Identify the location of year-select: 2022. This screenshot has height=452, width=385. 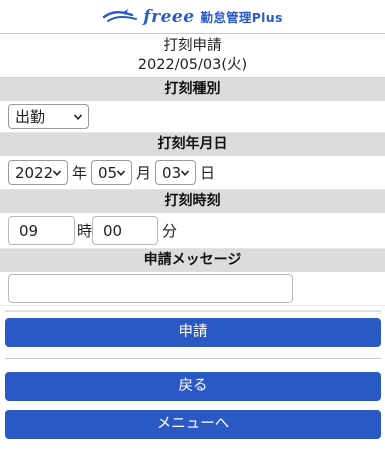
(38, 172).